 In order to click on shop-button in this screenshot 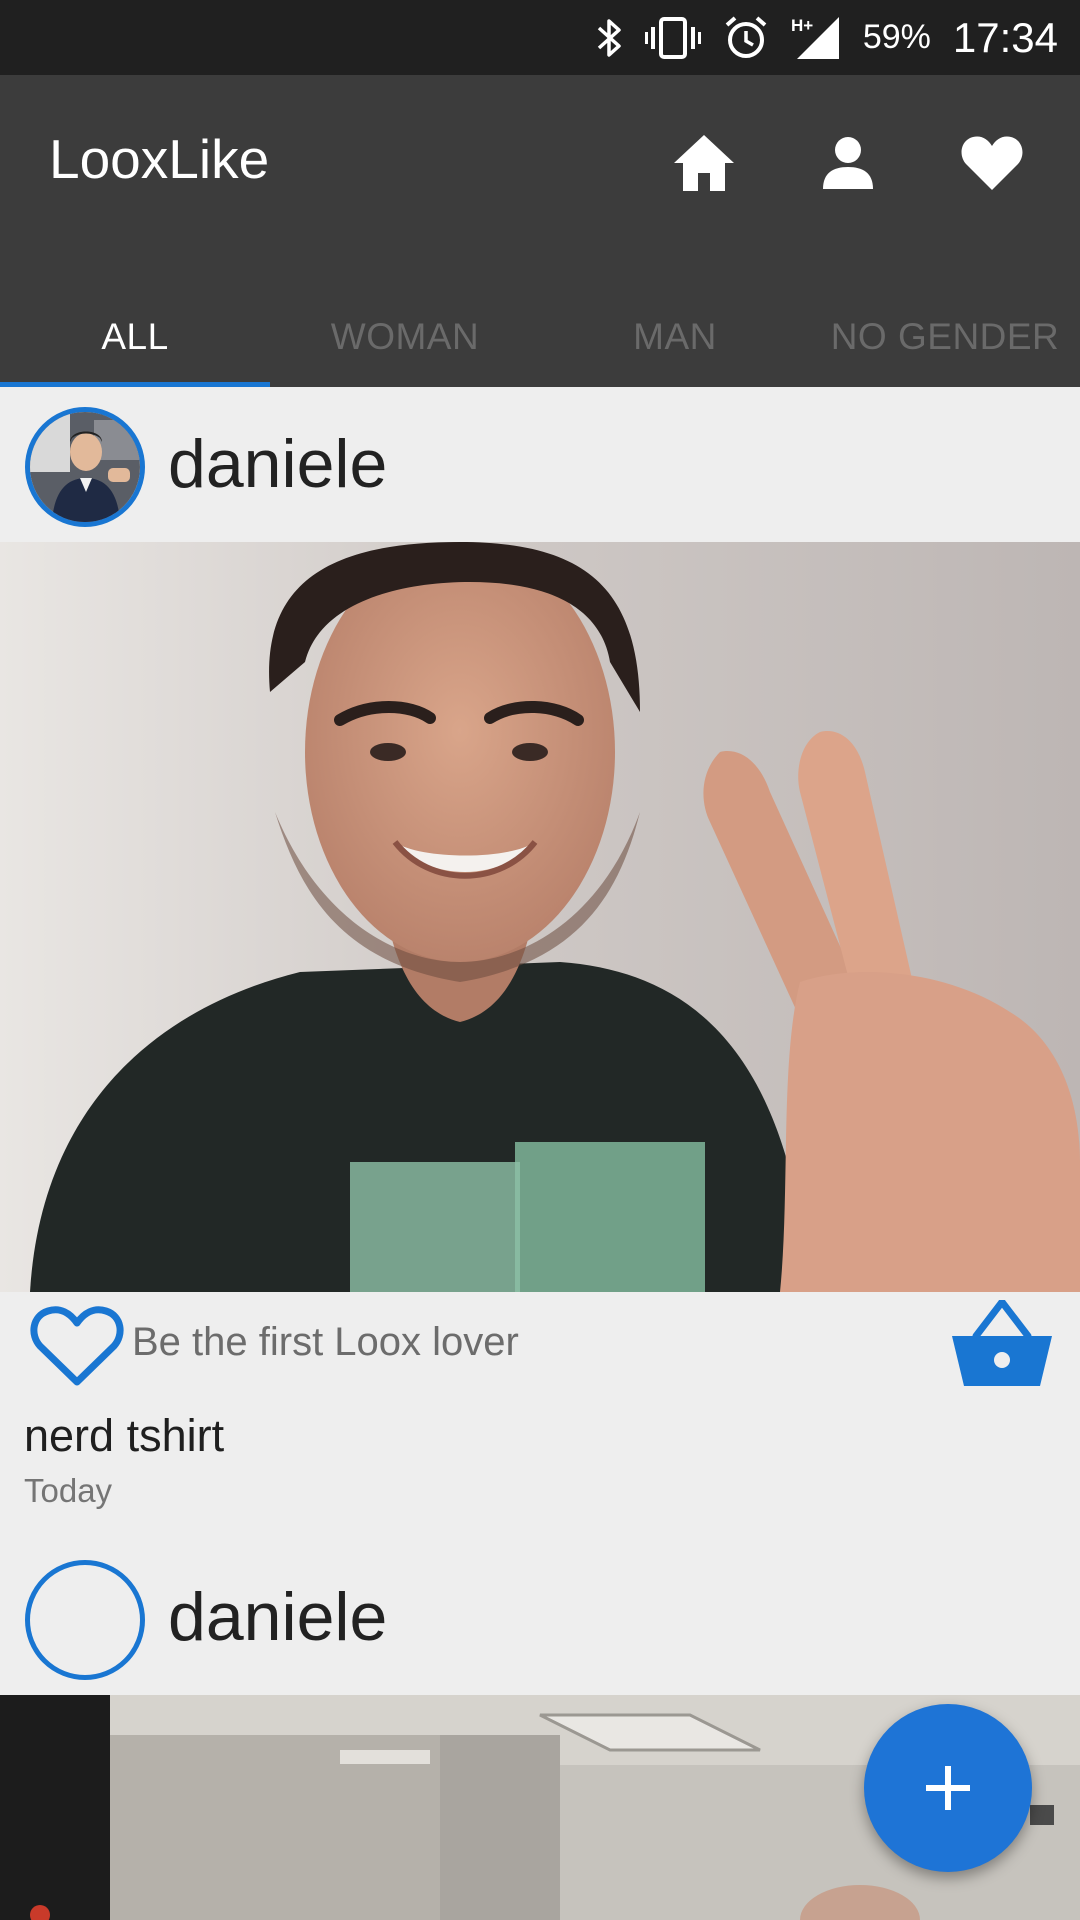, I will do `click(1002, 1345)`.